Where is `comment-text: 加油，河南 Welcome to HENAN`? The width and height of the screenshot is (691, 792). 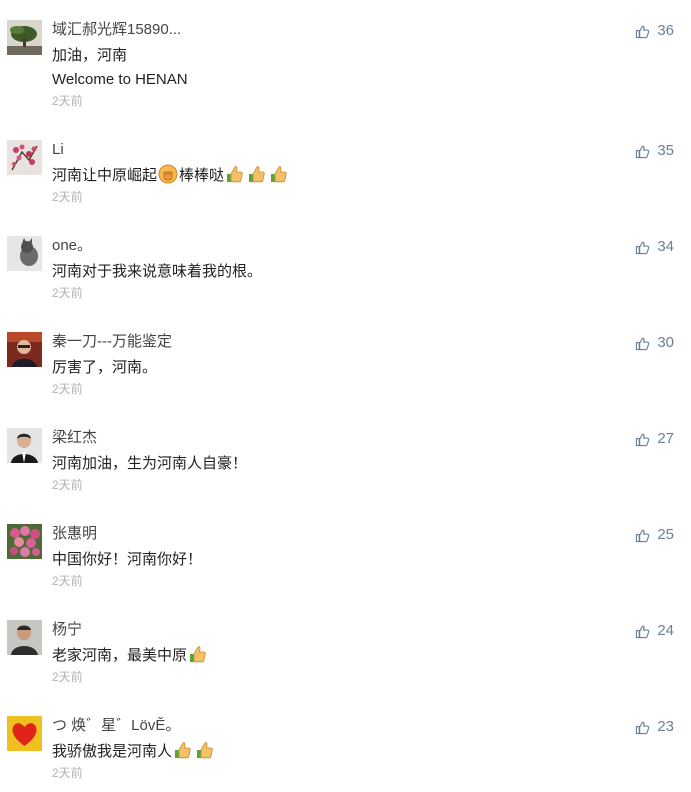
comment-text: 加油，河南 Welcome to HENAN is located at coordinates (120, 68).